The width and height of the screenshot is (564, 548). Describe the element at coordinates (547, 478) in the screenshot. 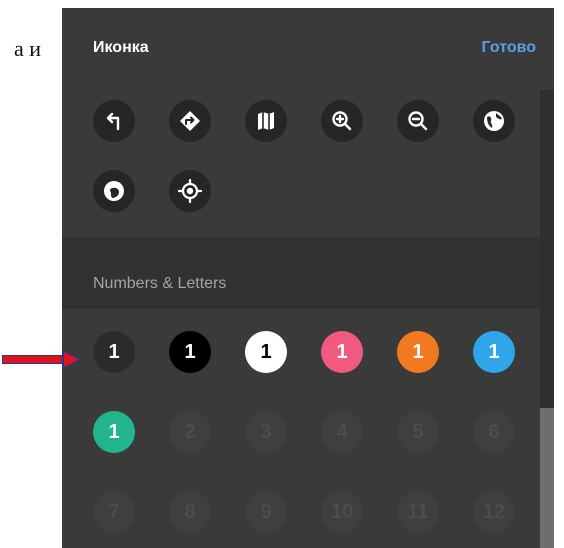

I see `scrollbar-thumb` at that location.